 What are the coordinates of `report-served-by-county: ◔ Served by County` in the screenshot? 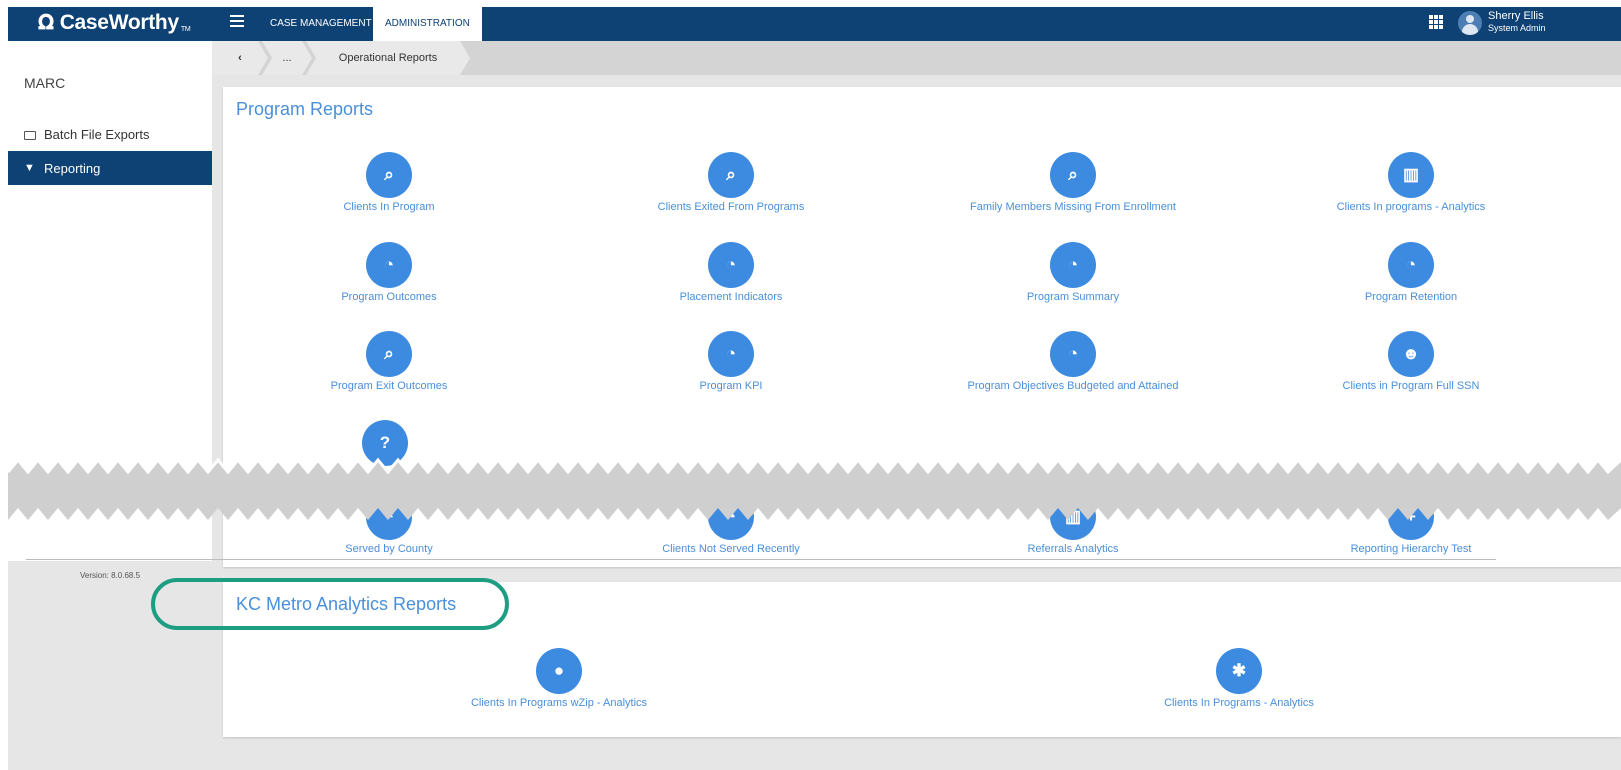 It's located at (389, 524).